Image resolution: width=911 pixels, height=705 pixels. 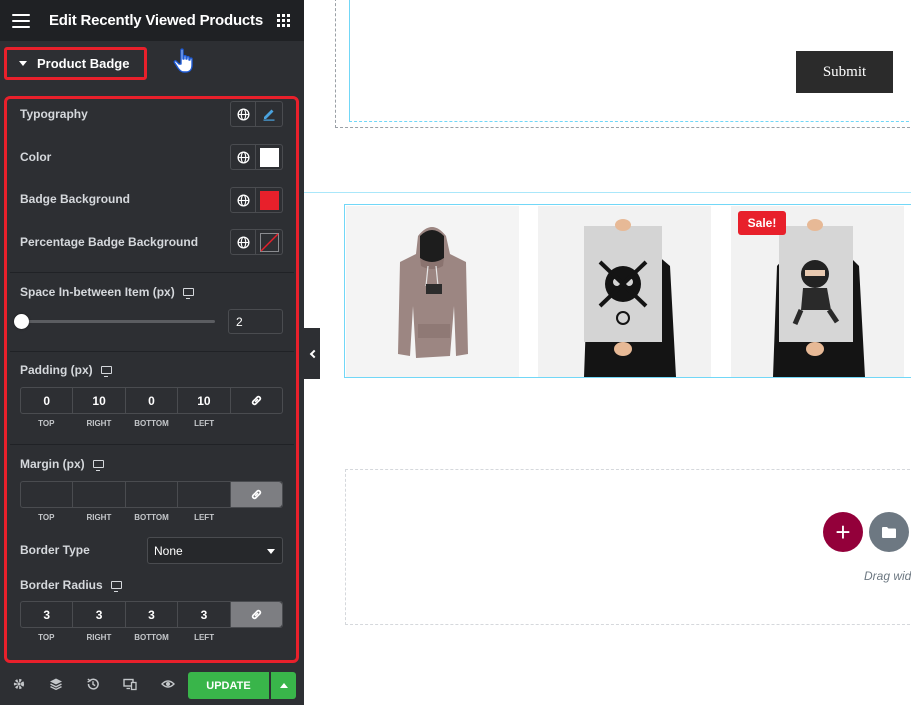 I want to click on add-section-button: +, so click(x=843, y=532).